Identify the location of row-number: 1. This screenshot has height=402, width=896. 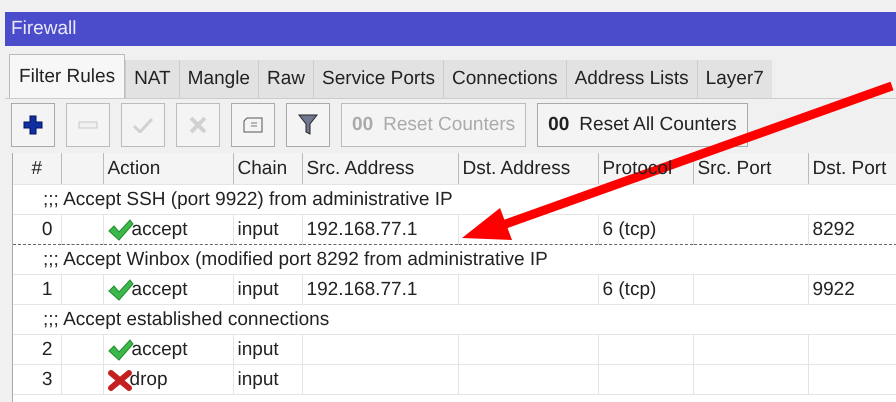
(37, 289).